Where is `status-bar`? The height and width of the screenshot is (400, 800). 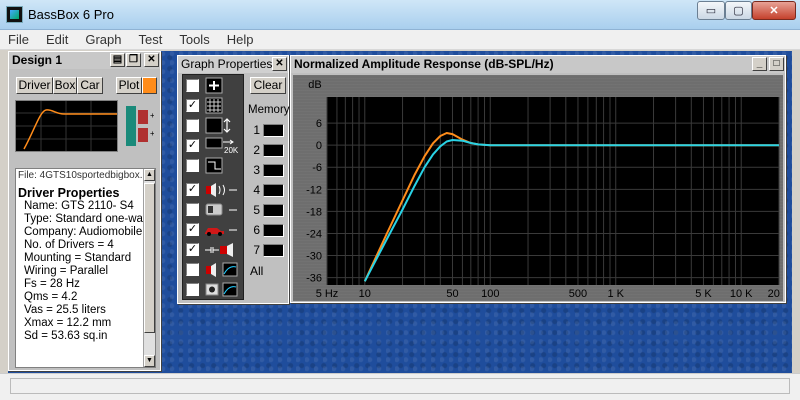 status-bar is located at coordinates (400, 386).